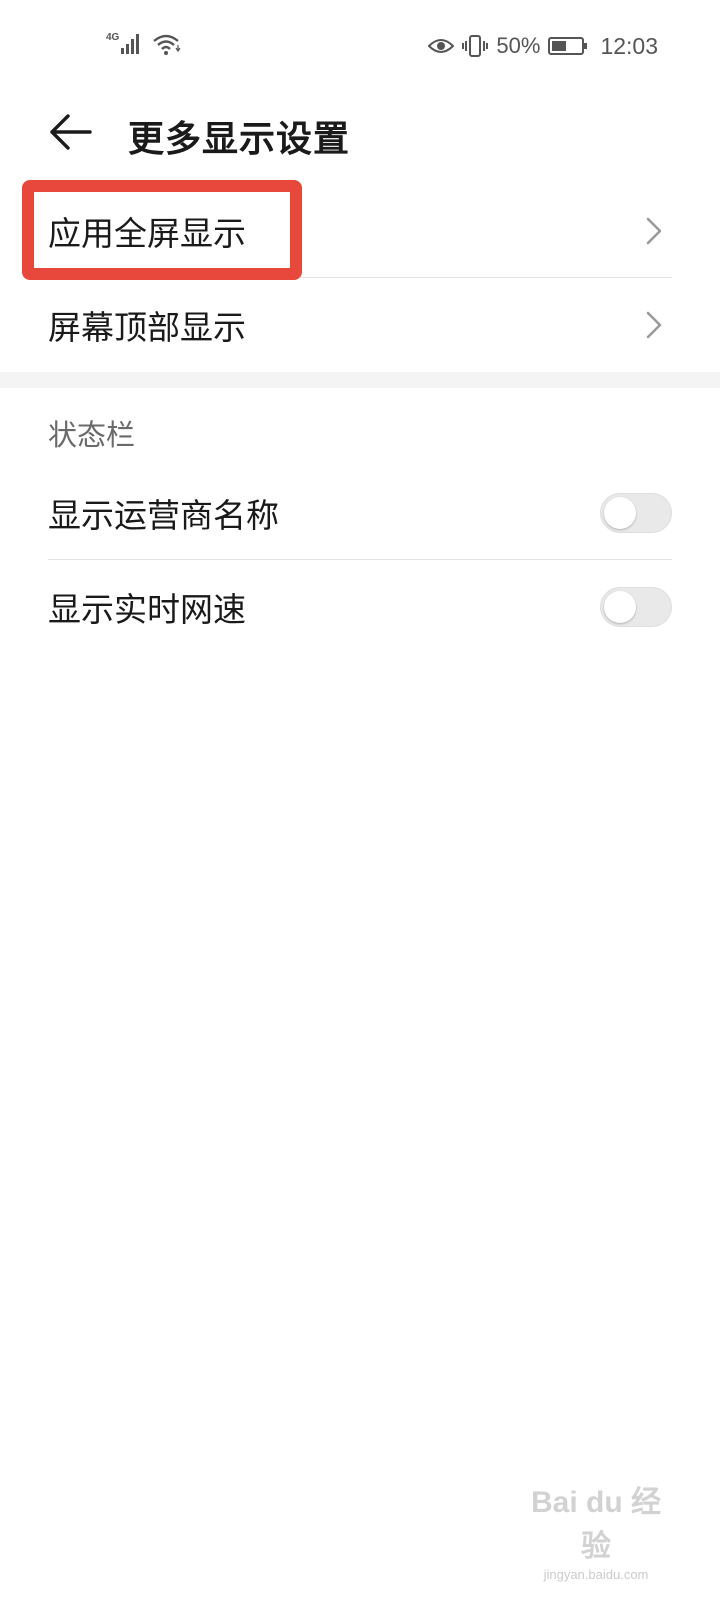  Describe the element at coordinates (144, 43) in the screenshot. I see `status-bar-left: 4G` at that location.